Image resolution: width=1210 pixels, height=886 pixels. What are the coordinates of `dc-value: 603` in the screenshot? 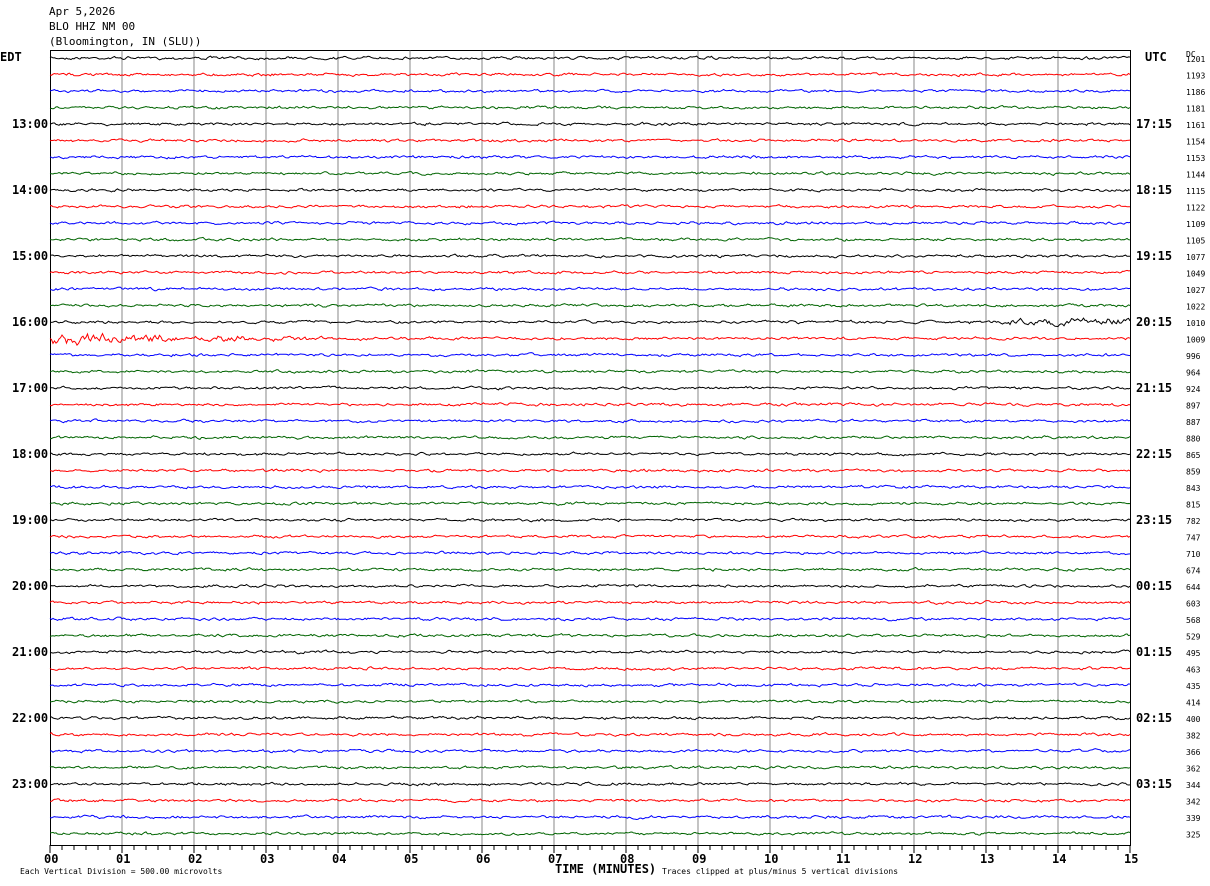 It's located at (1193, 604).